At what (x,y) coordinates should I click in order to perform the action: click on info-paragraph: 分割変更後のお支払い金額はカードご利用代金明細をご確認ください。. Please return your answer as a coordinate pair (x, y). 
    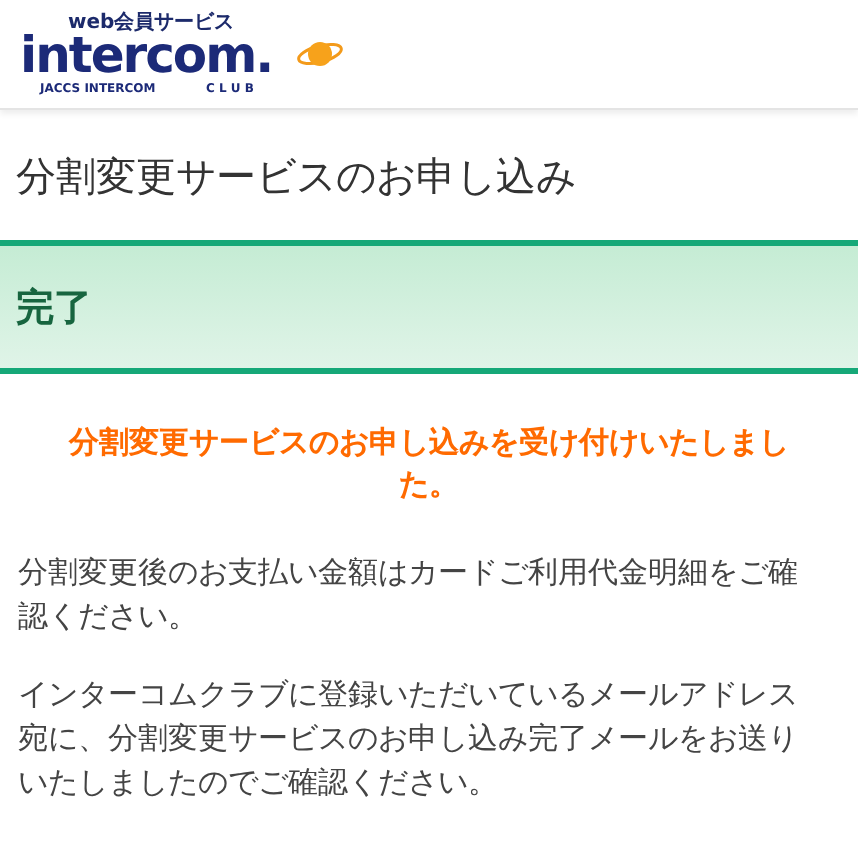
    Looking at the image, I should click on (409, 595).